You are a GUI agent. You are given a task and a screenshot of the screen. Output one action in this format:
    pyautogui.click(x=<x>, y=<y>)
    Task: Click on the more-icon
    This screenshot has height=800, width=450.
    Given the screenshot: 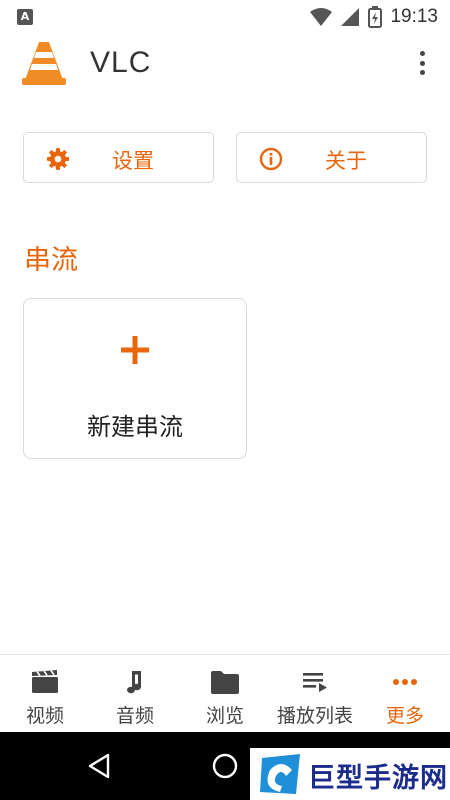 What is the action you would take?
    pyautogui.click(x=405, y=682)
    